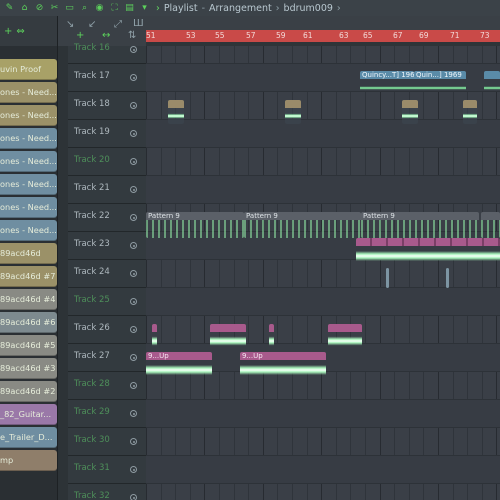 This screenshot has height=500, width=500. Describe the element at coordinates (107, 218) in the screenshot. I see `track-header: Track 22` at that location.